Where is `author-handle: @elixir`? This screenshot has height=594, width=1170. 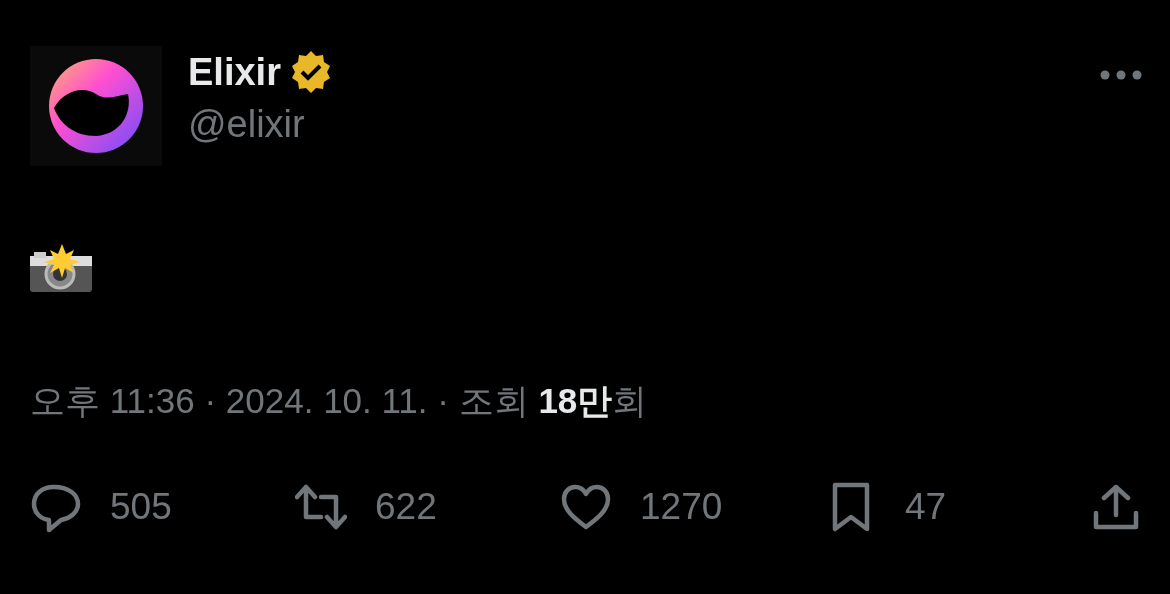 author-handle: @elixir is located at coordinates (260, 124).